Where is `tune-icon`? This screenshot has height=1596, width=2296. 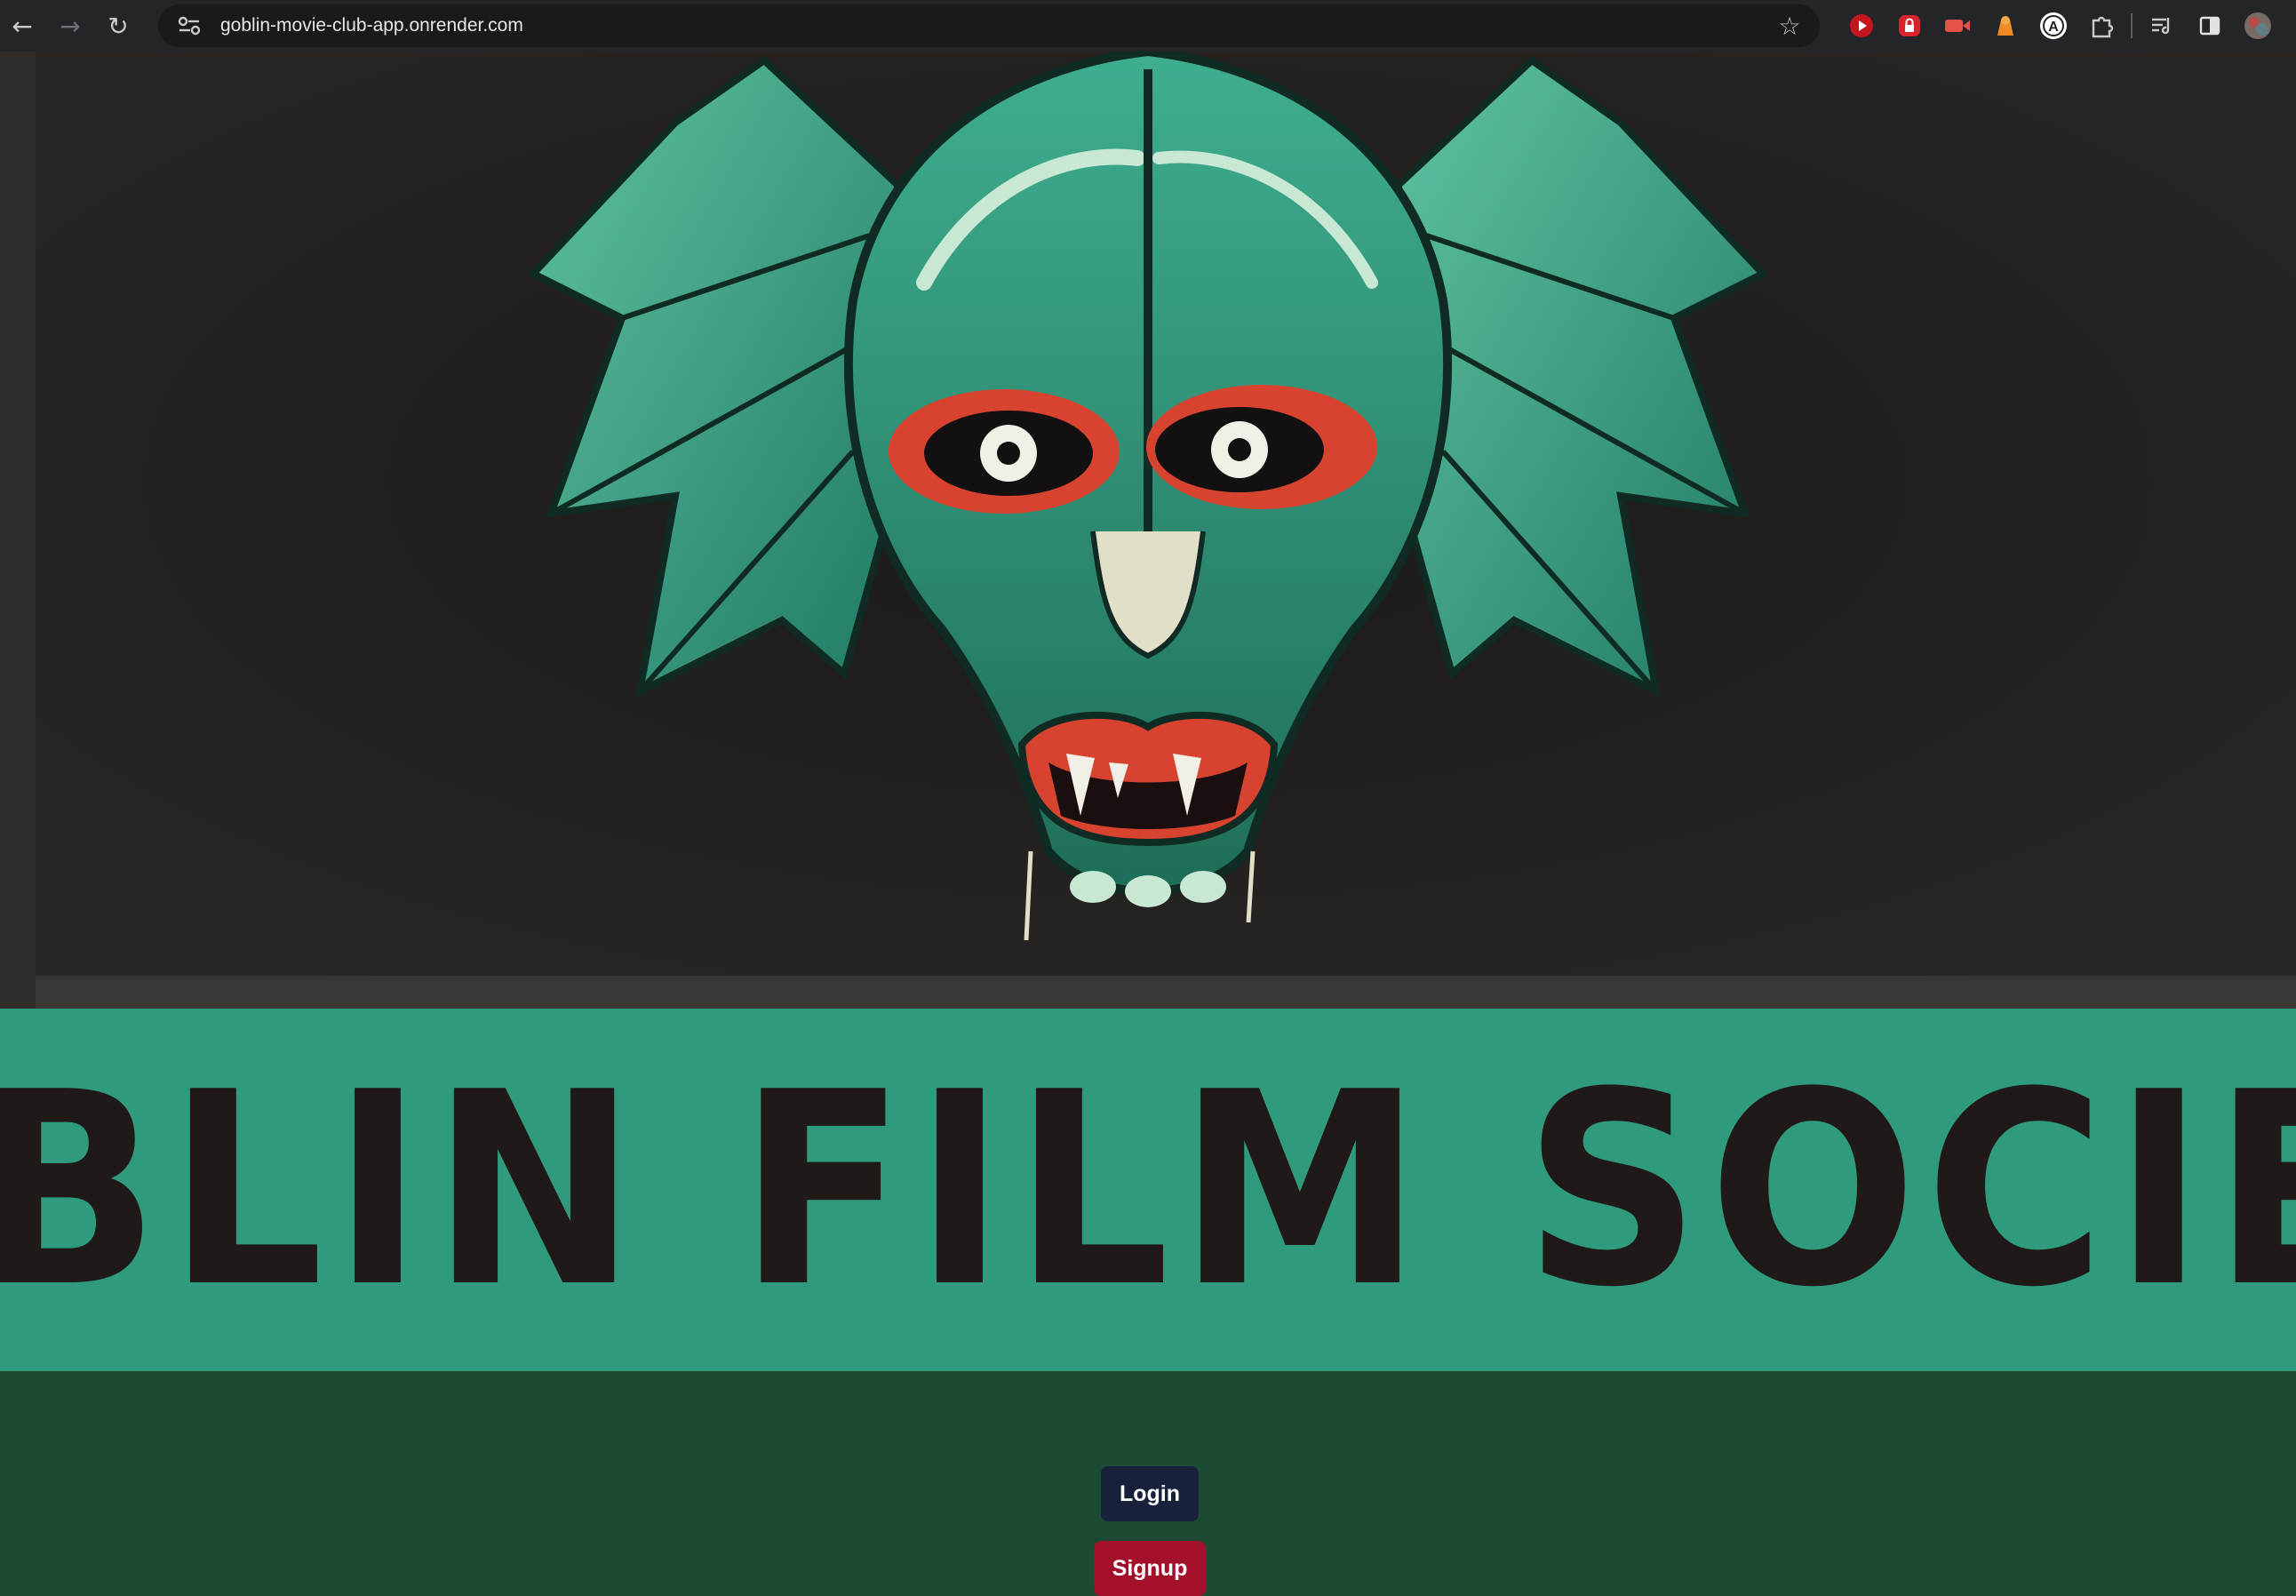
tune-icon is located at coordinates (189, 26).